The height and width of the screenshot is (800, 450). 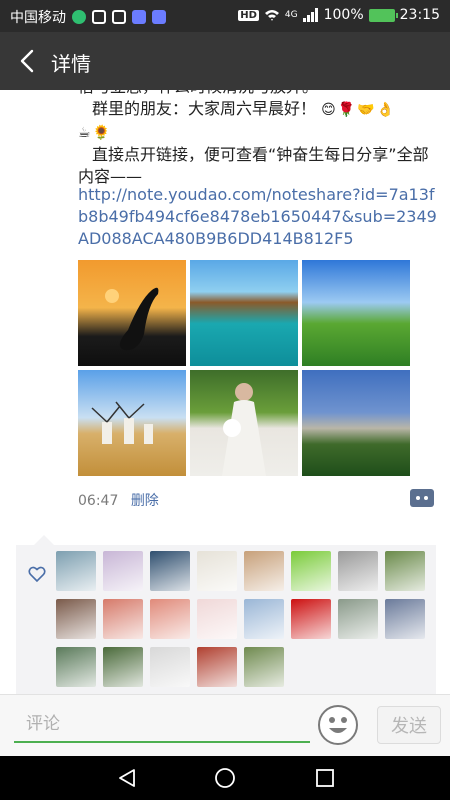 What do you see at coordinates (38, 18) in the screenshot?
I see `carrier-label: 中国移动` at bounding box center [38, 18].